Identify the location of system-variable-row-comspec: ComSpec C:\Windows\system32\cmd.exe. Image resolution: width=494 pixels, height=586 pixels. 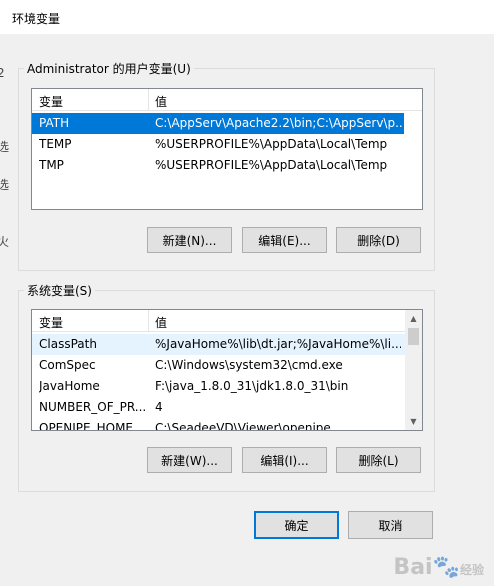
(218, 365).